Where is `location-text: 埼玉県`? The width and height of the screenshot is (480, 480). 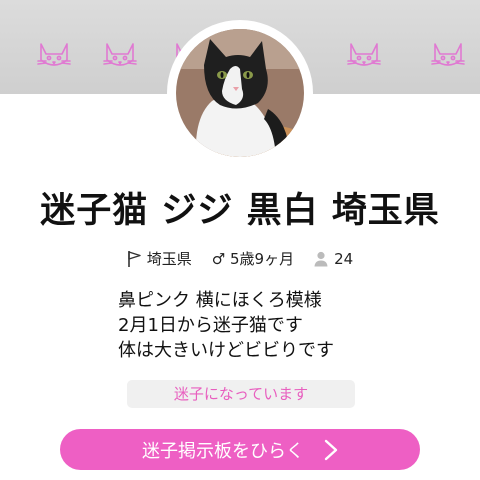 location-text: 埼玉県 is located at coordinates (169, 259).